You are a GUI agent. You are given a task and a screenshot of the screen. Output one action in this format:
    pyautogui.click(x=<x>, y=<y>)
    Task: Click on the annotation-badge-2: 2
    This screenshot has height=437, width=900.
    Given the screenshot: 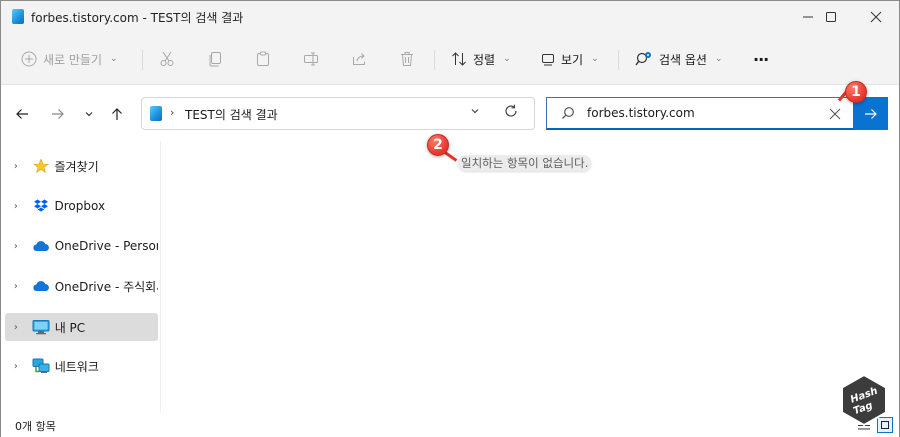 What is the action you would take?
    pyautogui.click(x=438, y=145)
    